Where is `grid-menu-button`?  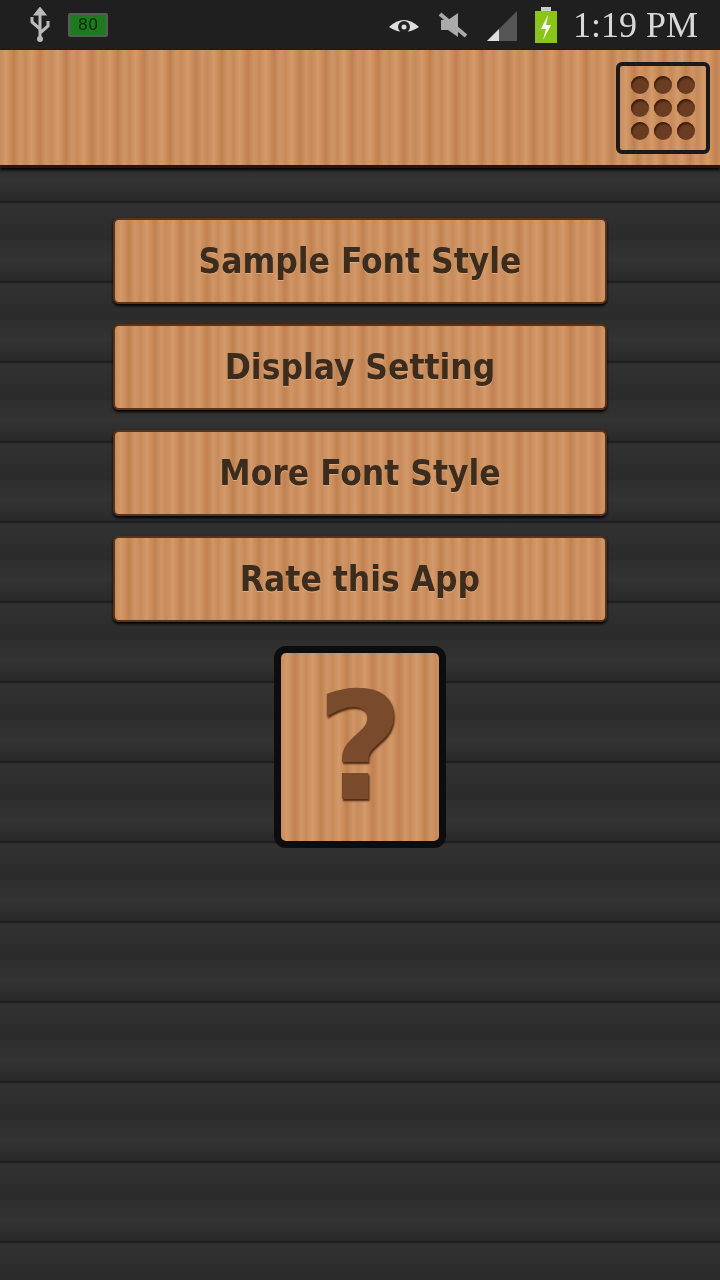 grid-menu-button is located at coordinates (663, 108).